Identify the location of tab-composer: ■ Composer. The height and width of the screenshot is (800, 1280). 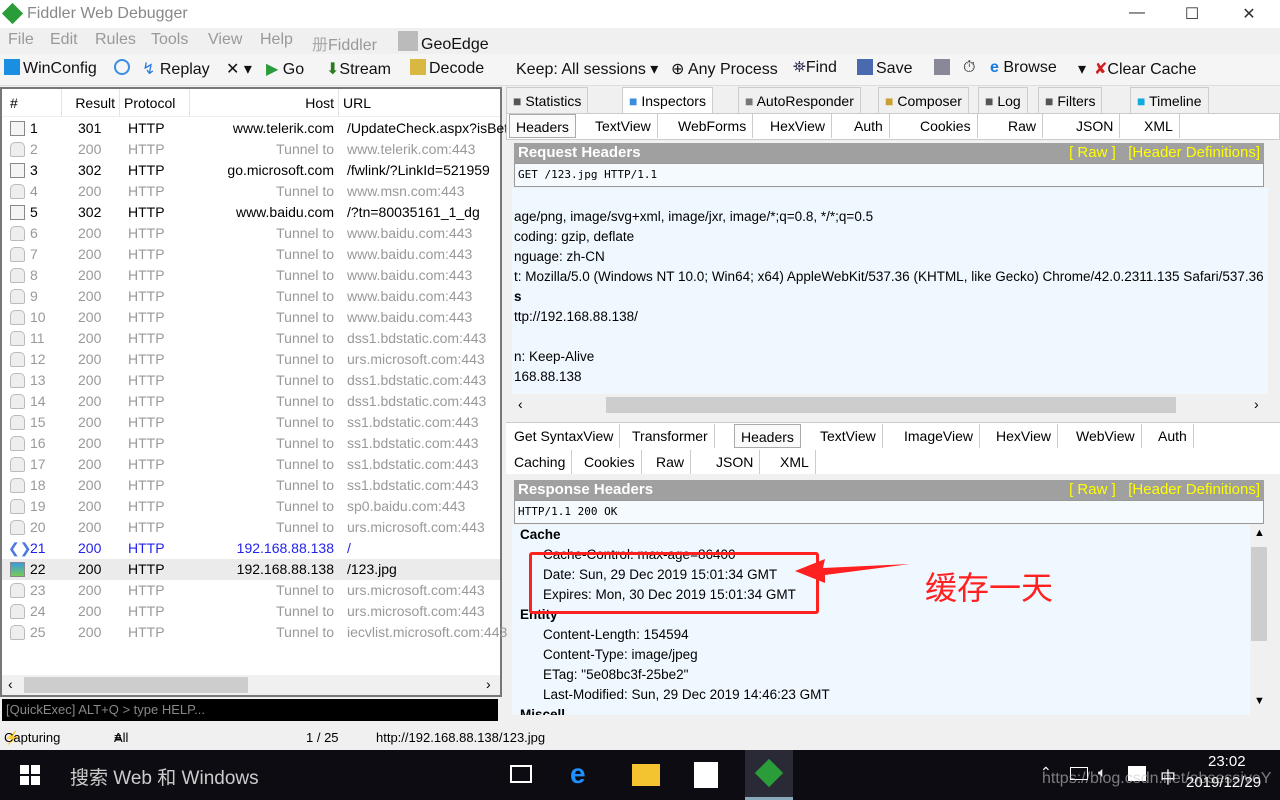
(923, 100).